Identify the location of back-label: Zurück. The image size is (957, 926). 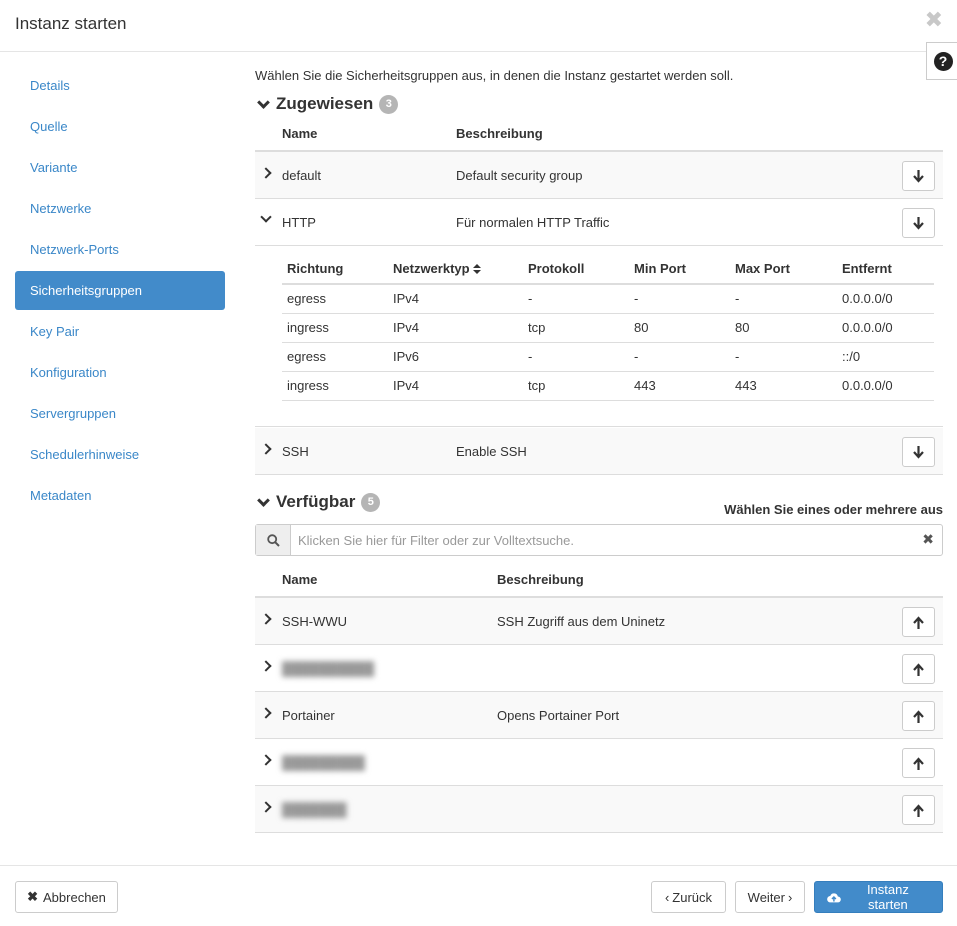
(692, 897).